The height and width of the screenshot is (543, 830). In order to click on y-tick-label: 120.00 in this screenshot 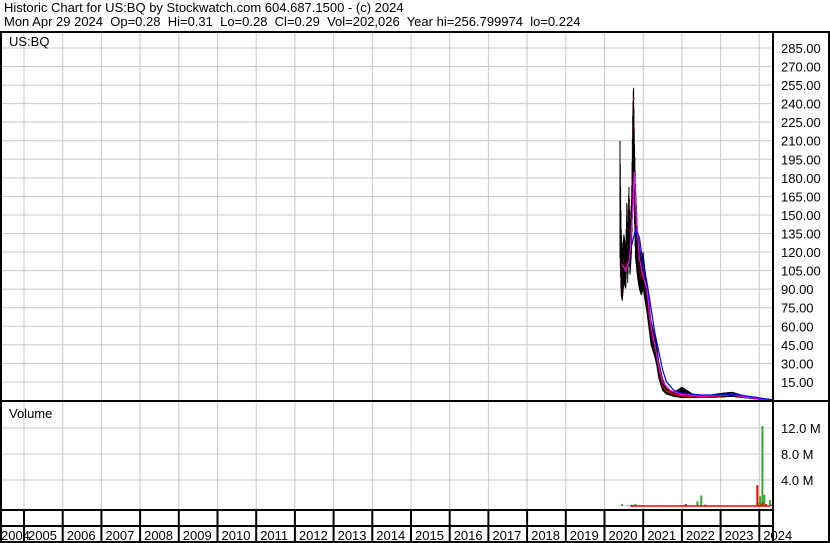, I will do `click(801, 252)`.